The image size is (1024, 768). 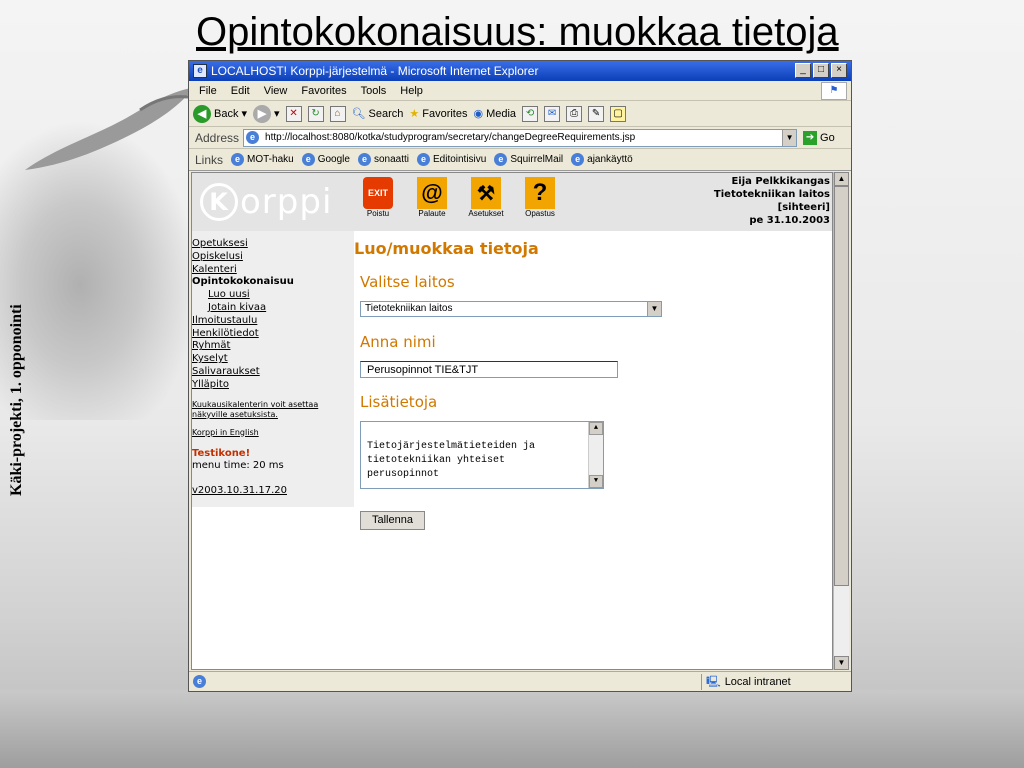 I want to click on english-link: Korppi in English, so click(x=273, y=433).